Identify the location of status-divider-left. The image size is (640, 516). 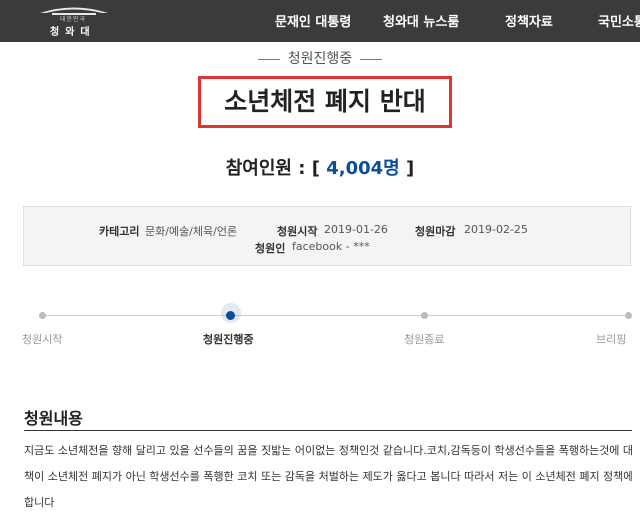
(268, 59).